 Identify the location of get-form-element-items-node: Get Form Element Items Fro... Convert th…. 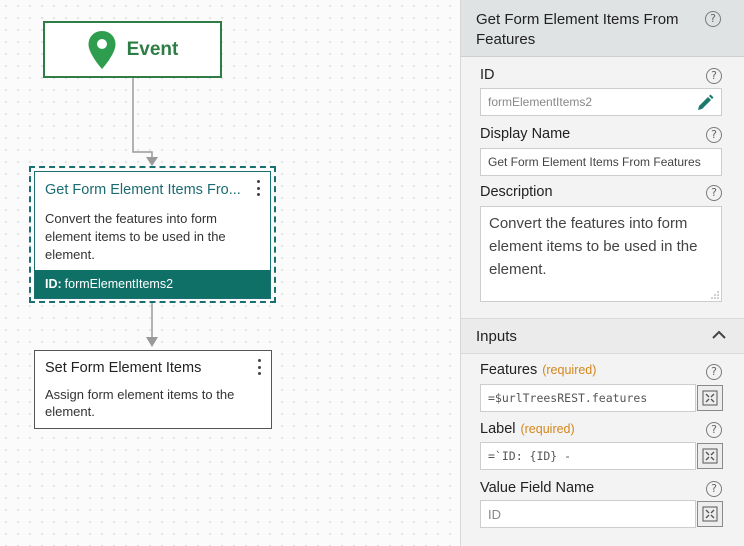
(152, 235).